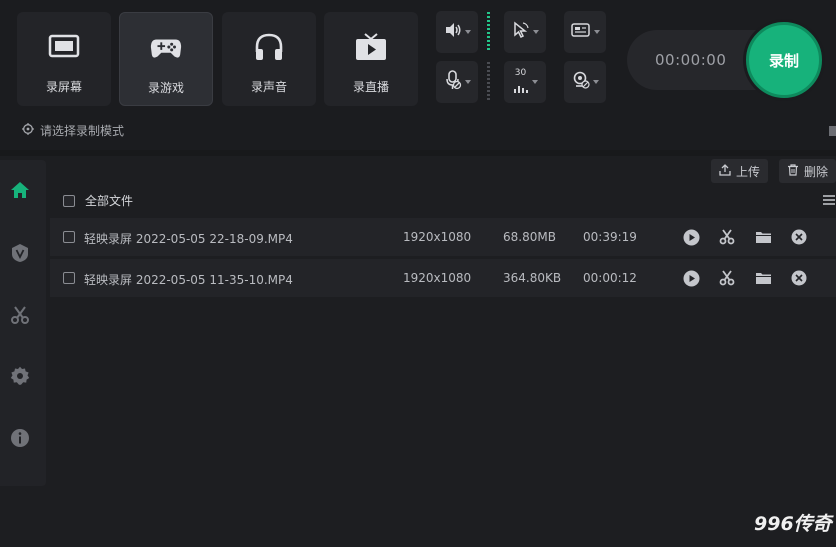 Image resolution: width=836 pixels, height=547 pixels. I want to click on headphones-icon, so click(269, 47).